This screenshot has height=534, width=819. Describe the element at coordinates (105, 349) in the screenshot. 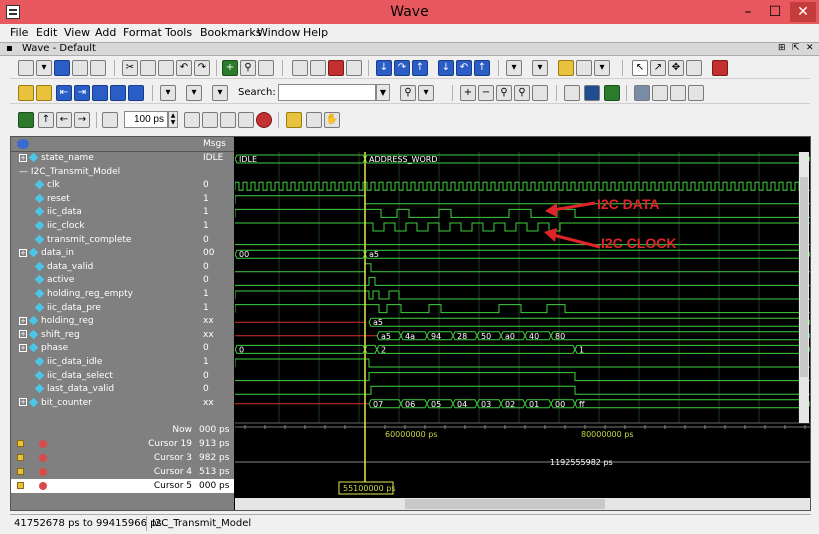

I see `signal-row: + phase` at that location.